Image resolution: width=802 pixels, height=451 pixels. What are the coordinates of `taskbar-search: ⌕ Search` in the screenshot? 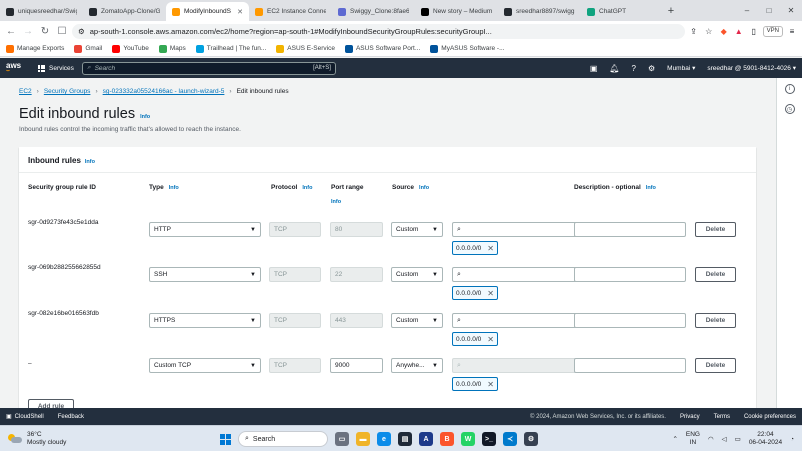 It's located at (283, 439).